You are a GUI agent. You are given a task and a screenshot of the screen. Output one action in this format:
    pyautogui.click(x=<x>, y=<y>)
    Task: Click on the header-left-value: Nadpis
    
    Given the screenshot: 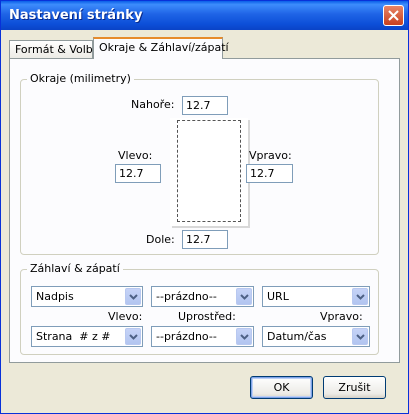 What is the action you would take?
    pyautogui.click(x=55, y=296)
    